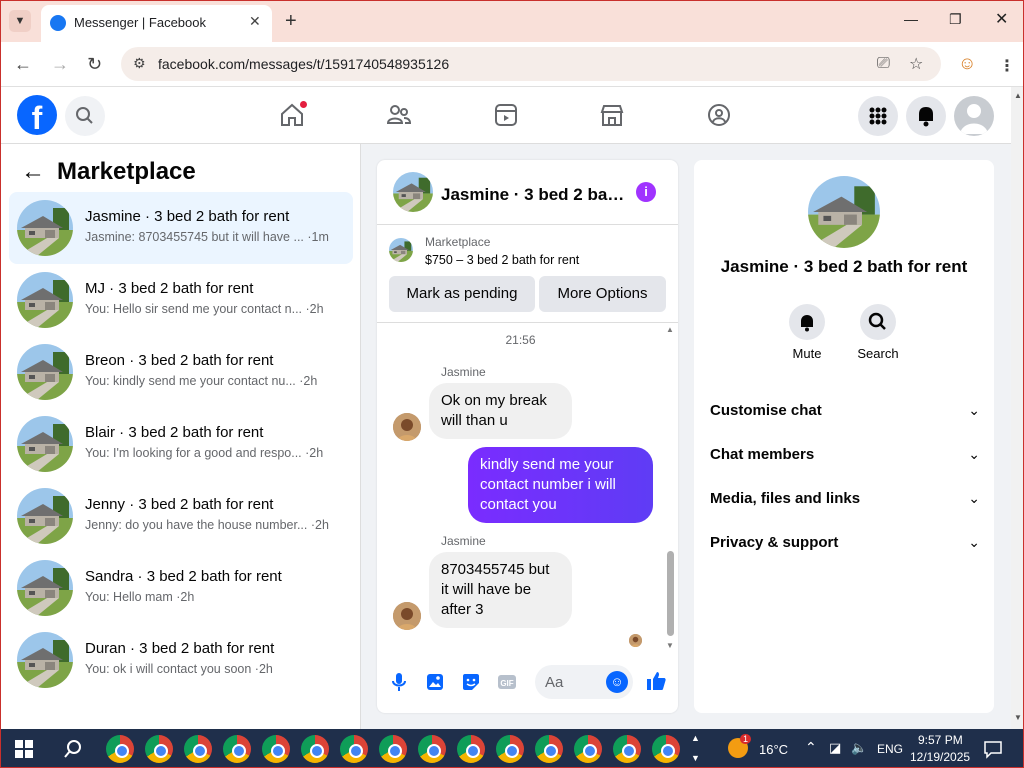 This screenshot has height=768, width=1024. Describe the element at coordinates (1017, 408) in the screenshot. I see `page-scrollbar: ▲ ▼` at that location.